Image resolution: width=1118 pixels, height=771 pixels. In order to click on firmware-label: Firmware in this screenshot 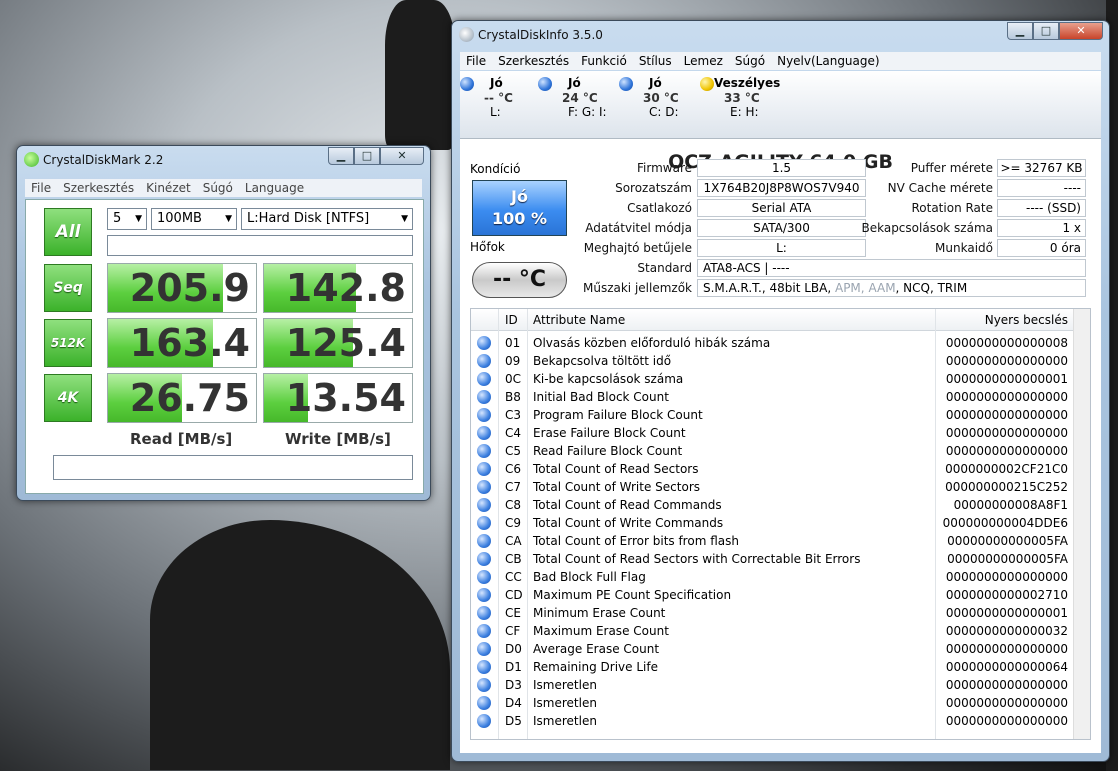, I will do `click(664, 168)`.